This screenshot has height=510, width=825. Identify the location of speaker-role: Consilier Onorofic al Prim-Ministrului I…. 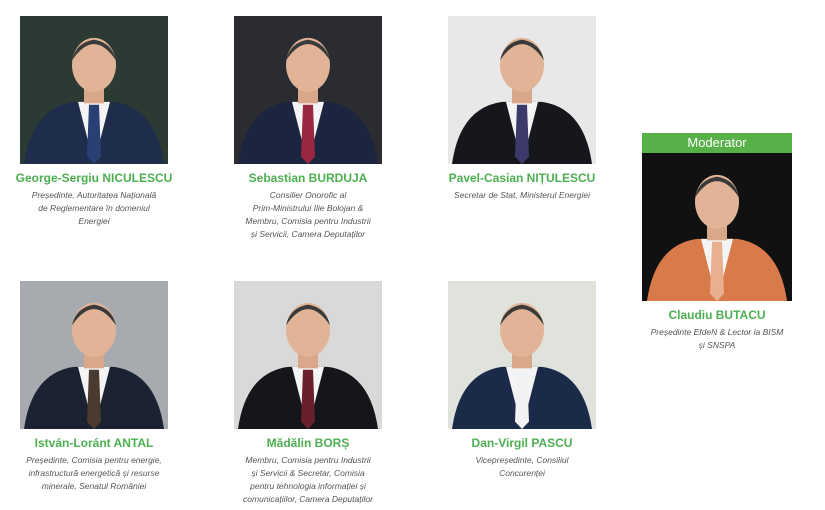
(308, 214).